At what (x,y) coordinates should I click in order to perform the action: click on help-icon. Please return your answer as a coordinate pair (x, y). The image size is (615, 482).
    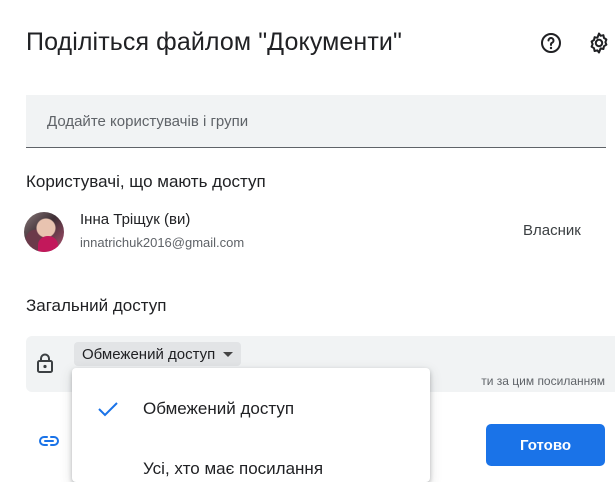
    Looking at the image, I should click on (551, 43).